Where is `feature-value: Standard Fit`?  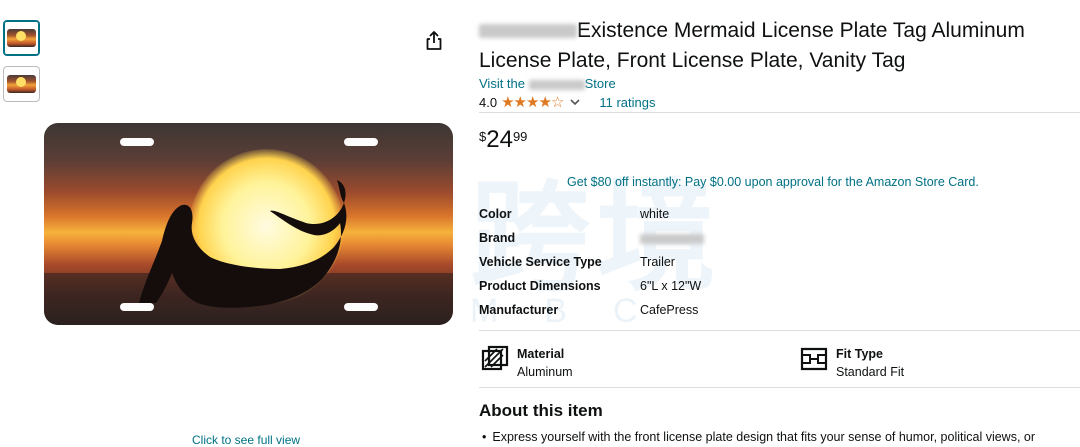 feature-value: Standard Fit is located at coordinates (870, 372).